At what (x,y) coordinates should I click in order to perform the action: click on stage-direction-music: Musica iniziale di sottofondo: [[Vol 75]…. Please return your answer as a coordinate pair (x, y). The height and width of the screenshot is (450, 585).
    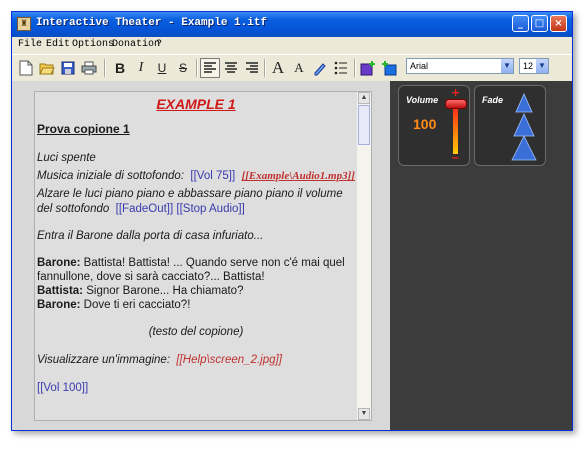
    Looking at the image, I should click on (196, 176).